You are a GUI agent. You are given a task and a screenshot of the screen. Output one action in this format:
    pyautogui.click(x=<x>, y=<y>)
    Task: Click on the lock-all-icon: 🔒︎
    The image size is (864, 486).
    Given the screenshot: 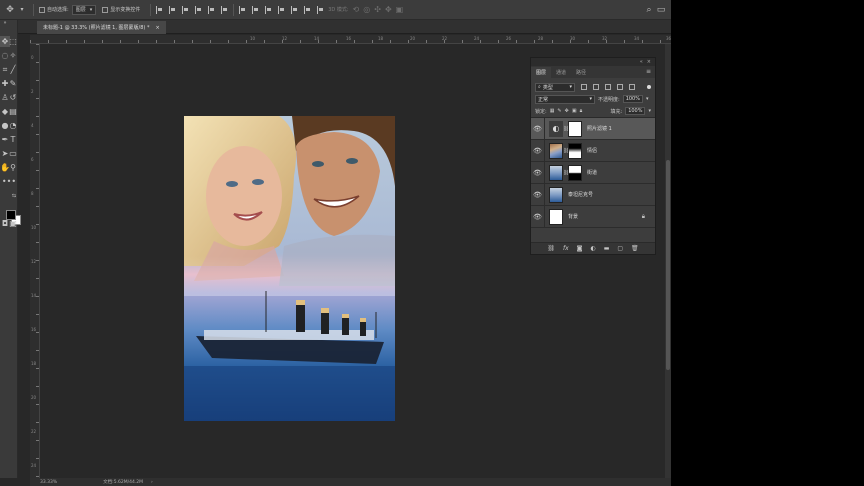 What is the action you would take?
    pyautogui.click(x=581, y=111)
    